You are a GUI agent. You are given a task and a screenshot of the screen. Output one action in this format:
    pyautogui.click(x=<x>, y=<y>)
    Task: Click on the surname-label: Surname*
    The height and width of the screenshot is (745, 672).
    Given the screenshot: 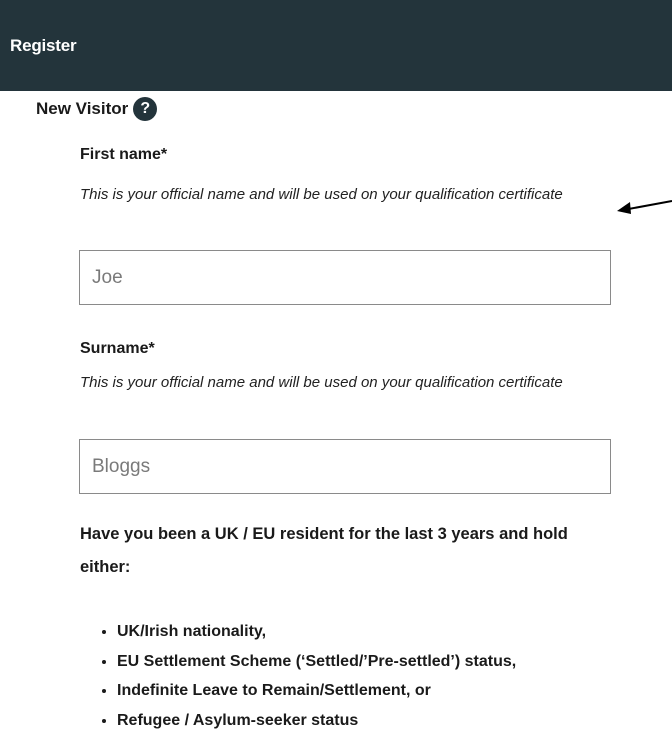 What is the action you would take?
    pyautogui.click(x=117, y=348)
    